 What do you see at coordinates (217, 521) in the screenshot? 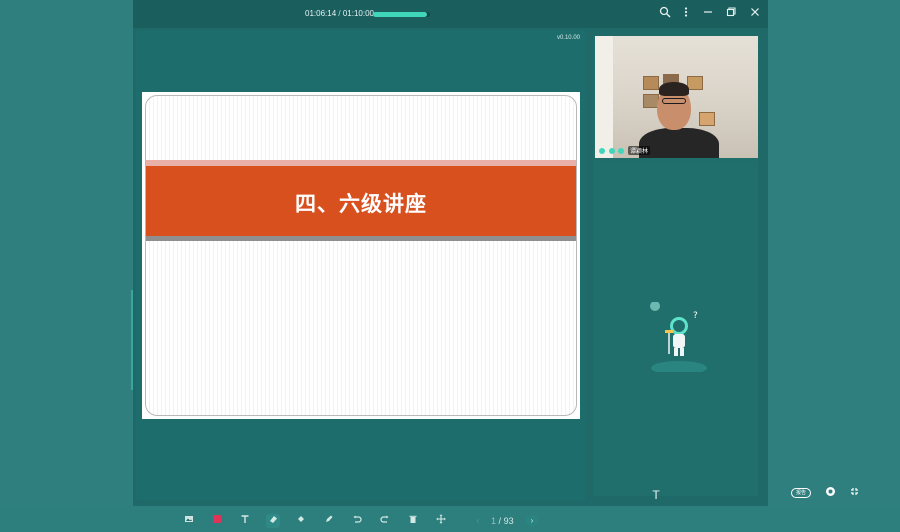
I see `color-swatch` at bounding box center [217, 521].